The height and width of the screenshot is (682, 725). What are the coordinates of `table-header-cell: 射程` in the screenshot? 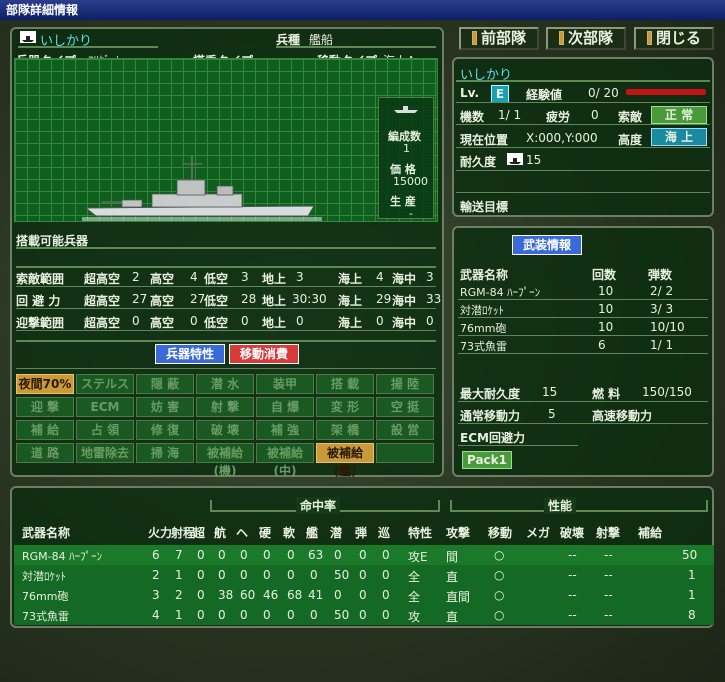 It's located at (183, 533).